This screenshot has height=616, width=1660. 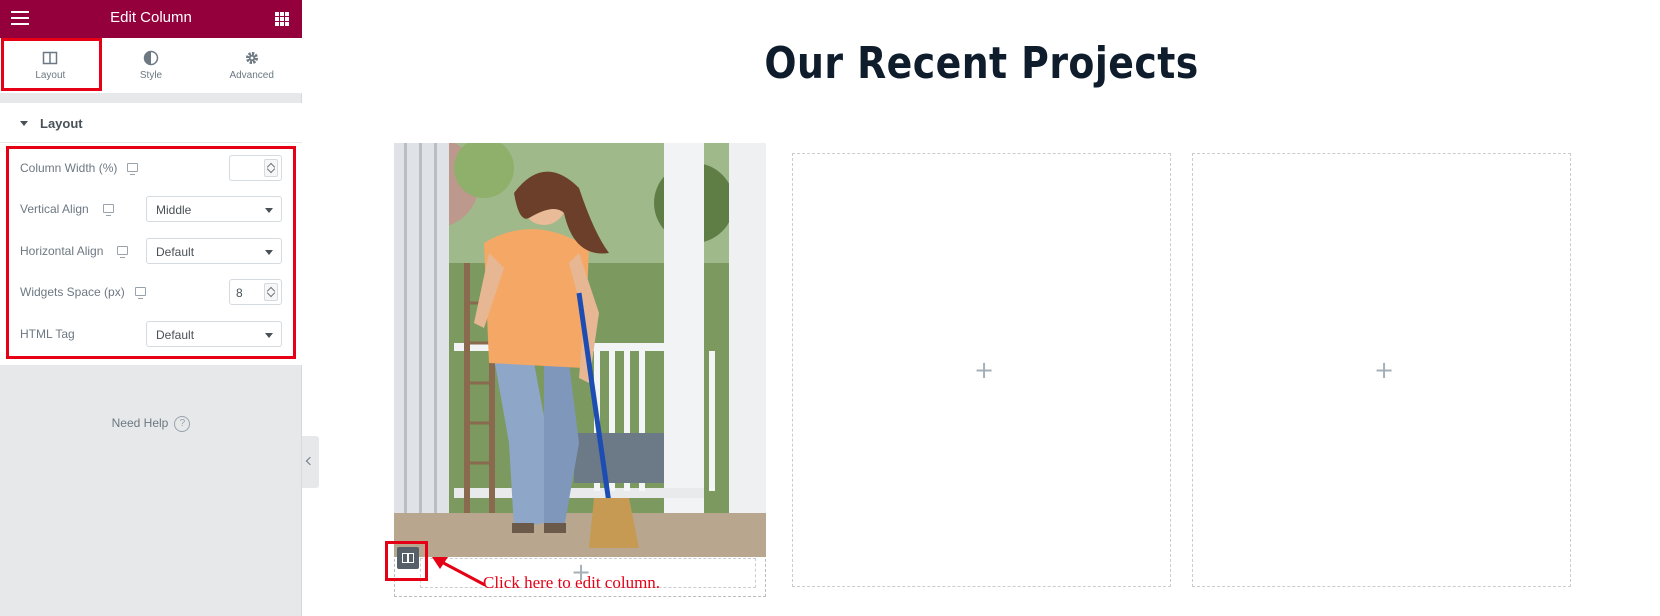 I want to click on collapse-panel-button, so click(x=310, y=462).